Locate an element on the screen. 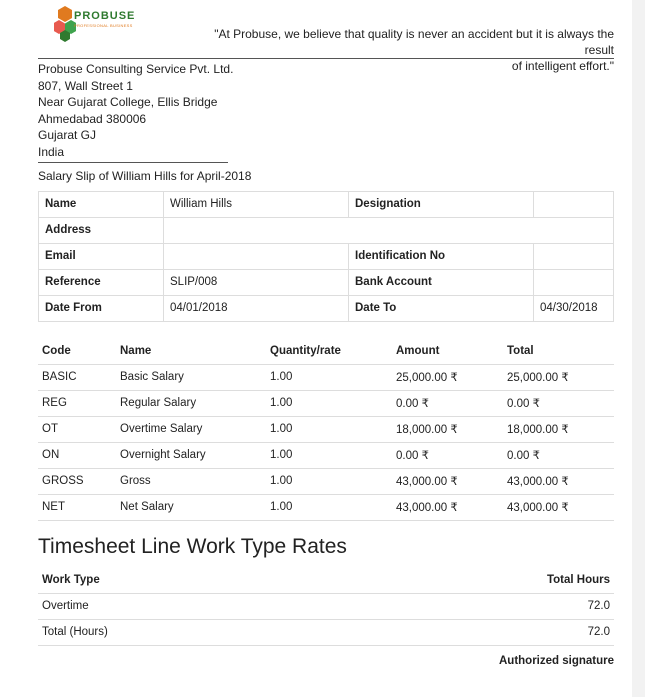 This screenshot has width=645, height=697. line-code: GROSS is located at coordinates (77, 481).